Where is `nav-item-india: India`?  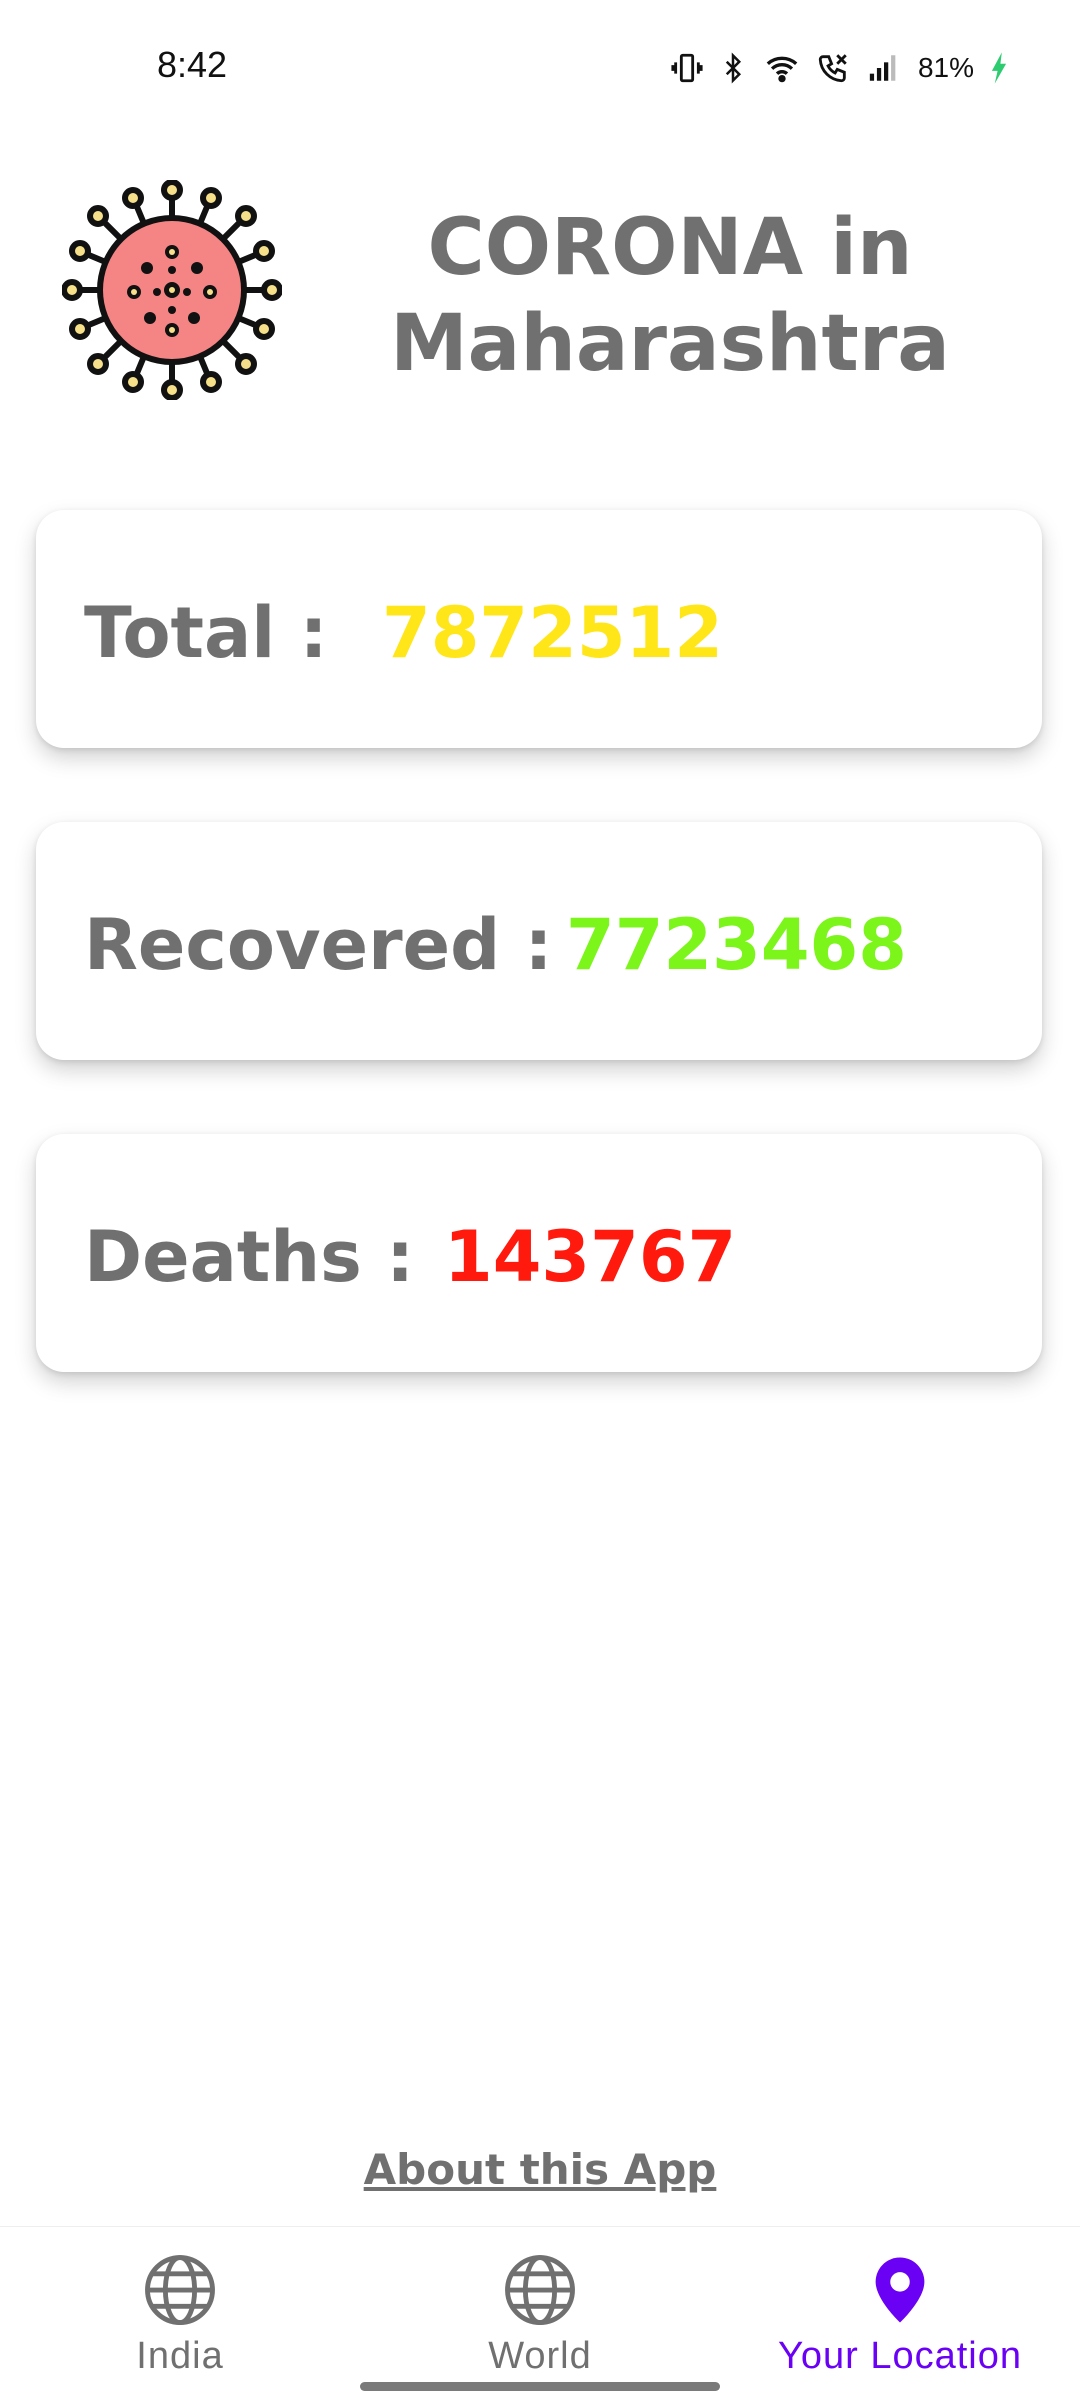 nav-item-india: India is located at coordinates (180, 2321).